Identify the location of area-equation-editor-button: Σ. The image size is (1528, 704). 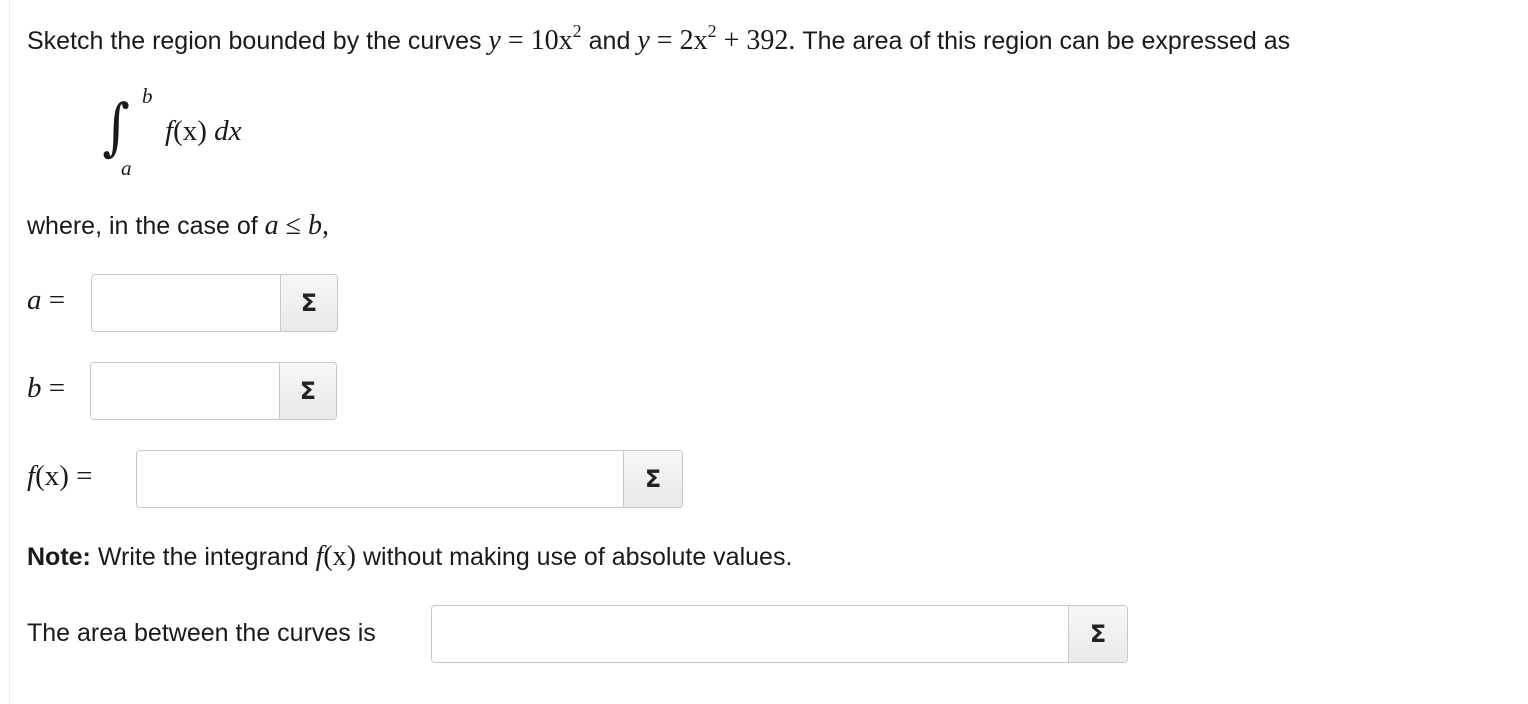
(1098, 634).